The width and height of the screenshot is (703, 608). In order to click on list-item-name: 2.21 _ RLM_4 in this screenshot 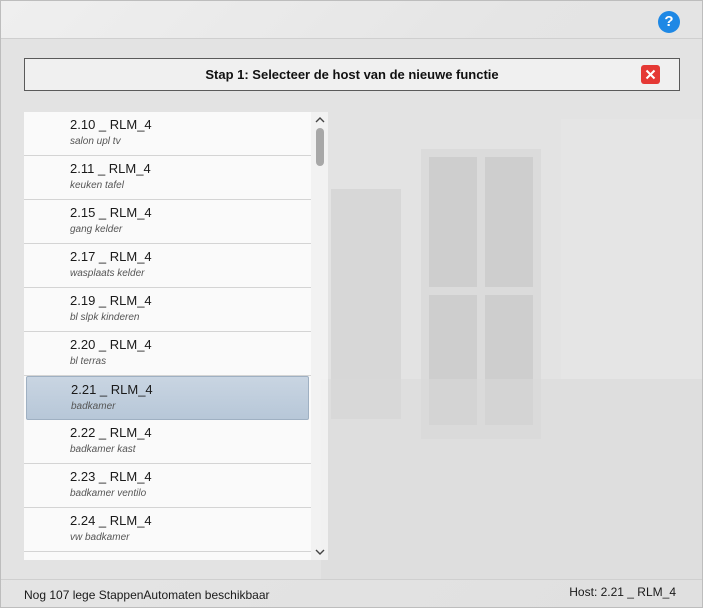, I will do `click(112, 389)`.